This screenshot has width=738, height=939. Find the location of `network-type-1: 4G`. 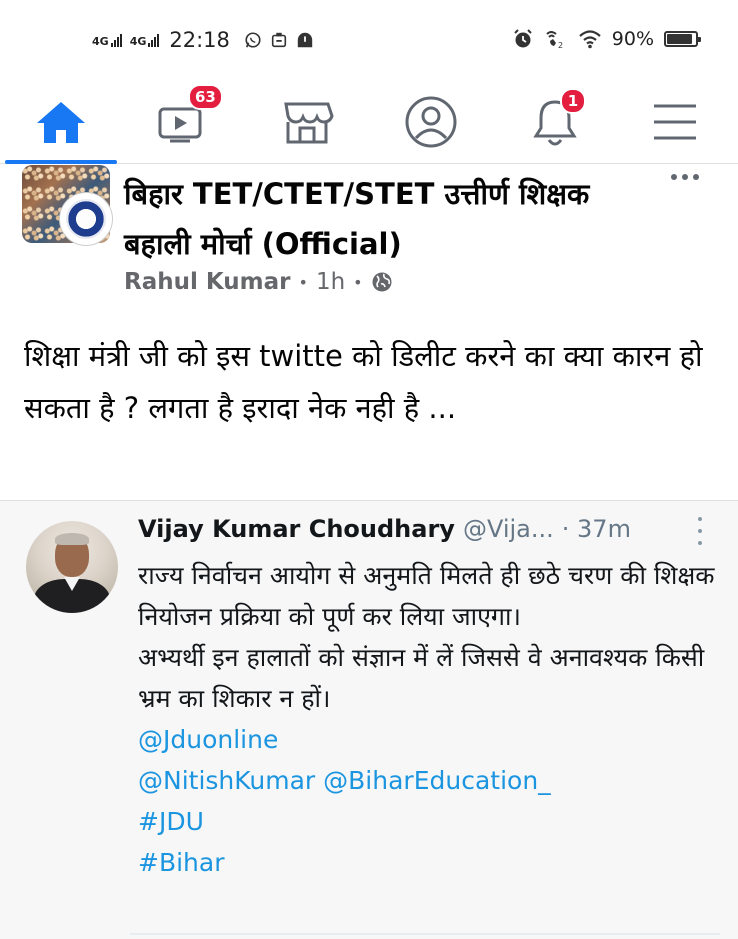

network-type-1: 4G is located at coordinates (100, 41).